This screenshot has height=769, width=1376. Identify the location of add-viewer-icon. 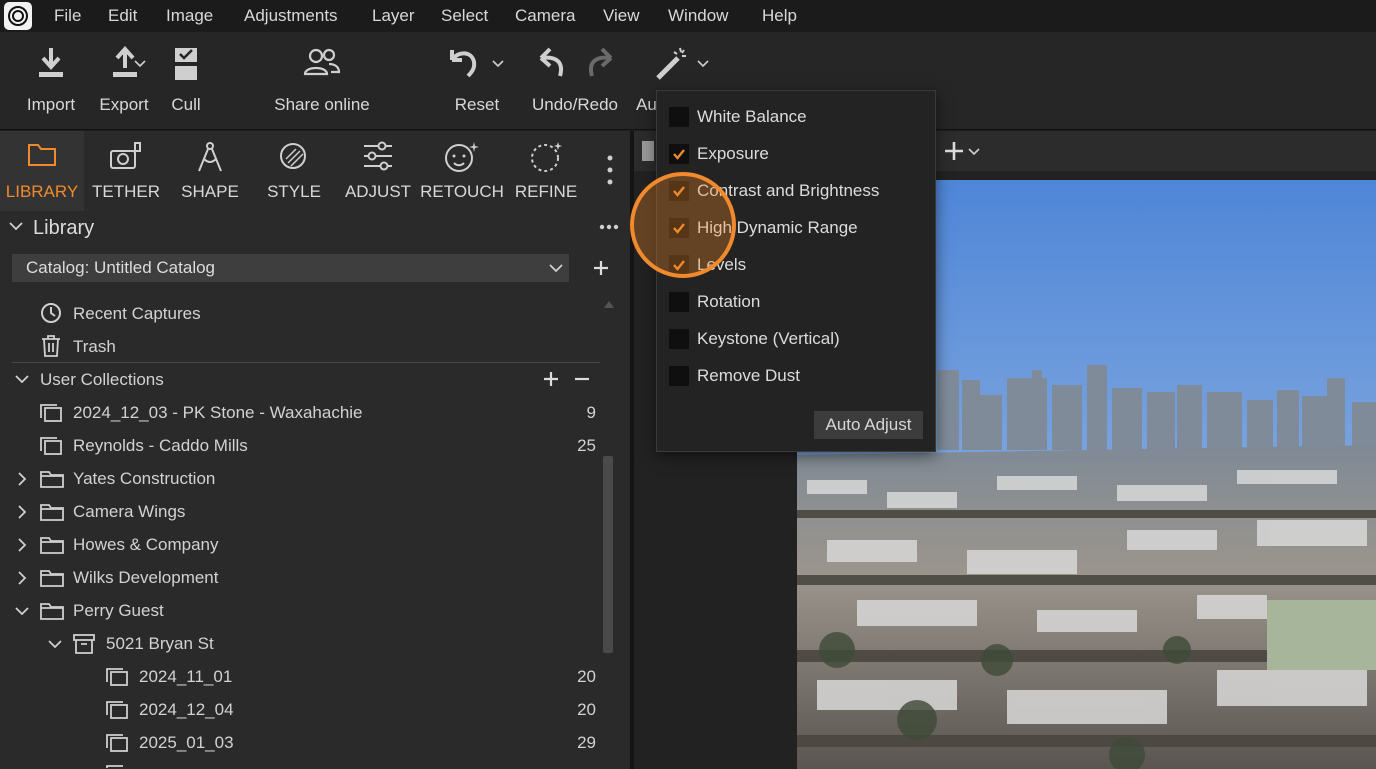
(954, 151).